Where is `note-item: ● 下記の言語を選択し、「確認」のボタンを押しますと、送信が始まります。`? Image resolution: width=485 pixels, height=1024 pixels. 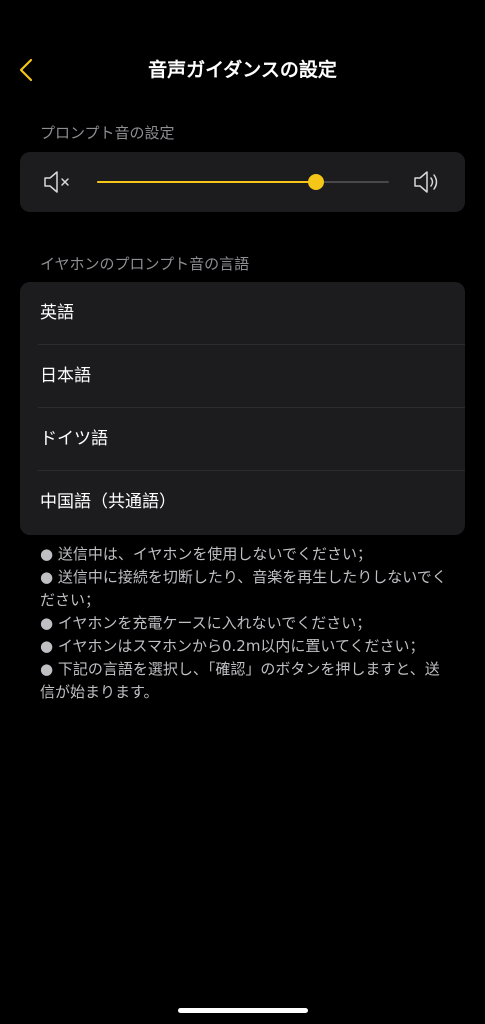 note-item: ● 下記の言語を選択し、「確認」のボタンを押しますと、送信が始まります。 is located at coordinates (240, 680).